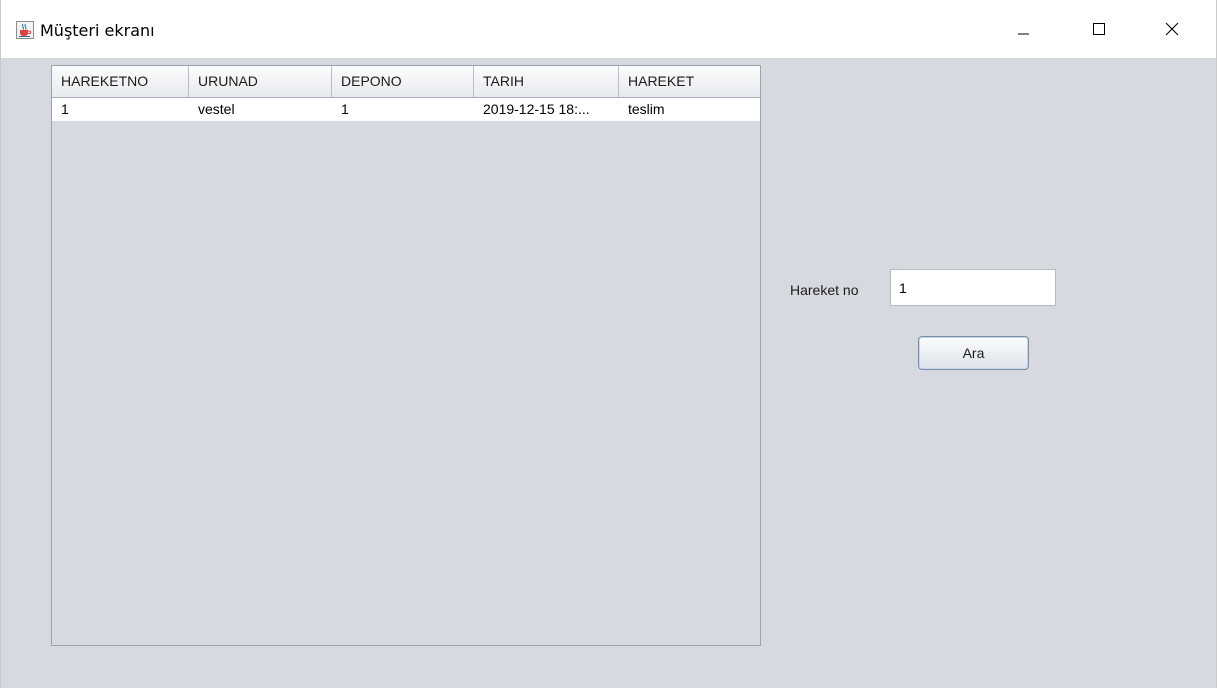 The width and height of the screenshot is (1217, 688). What do you see at coordinates (608, 29) in the screenshot?
I see `title-bar: Müşteri ekranı` at bounding box center [608, 29].